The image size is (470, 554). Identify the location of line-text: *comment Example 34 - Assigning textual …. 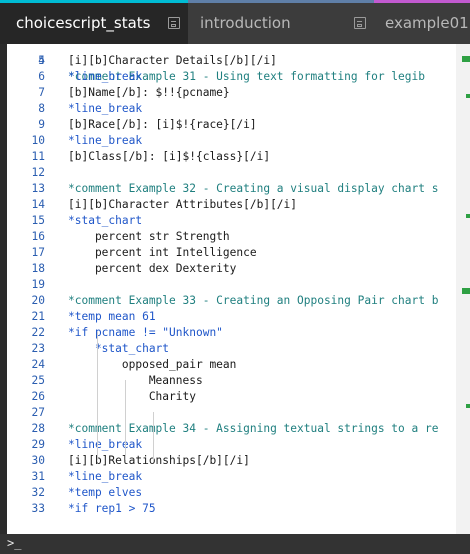
(253, 428).